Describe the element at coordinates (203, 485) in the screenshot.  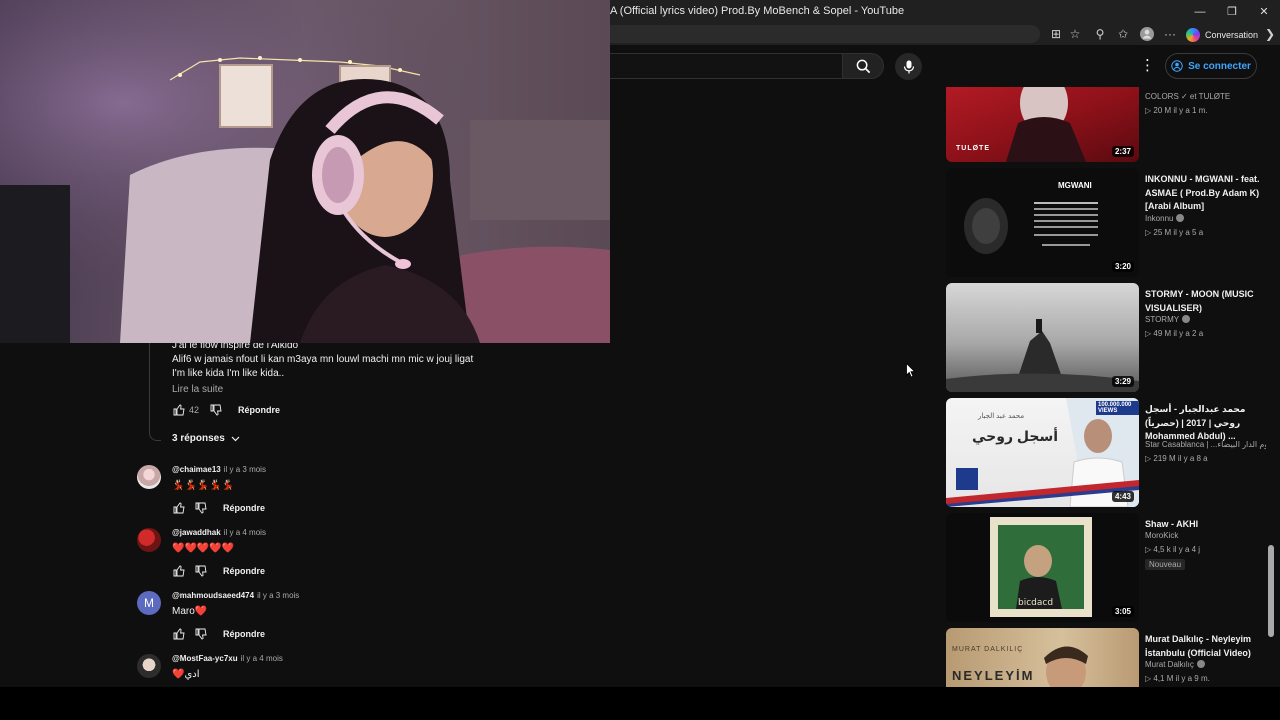
I see `comment-body: 💃🏻💃🏻💃🏻💃🏻💃🏻` at that location.